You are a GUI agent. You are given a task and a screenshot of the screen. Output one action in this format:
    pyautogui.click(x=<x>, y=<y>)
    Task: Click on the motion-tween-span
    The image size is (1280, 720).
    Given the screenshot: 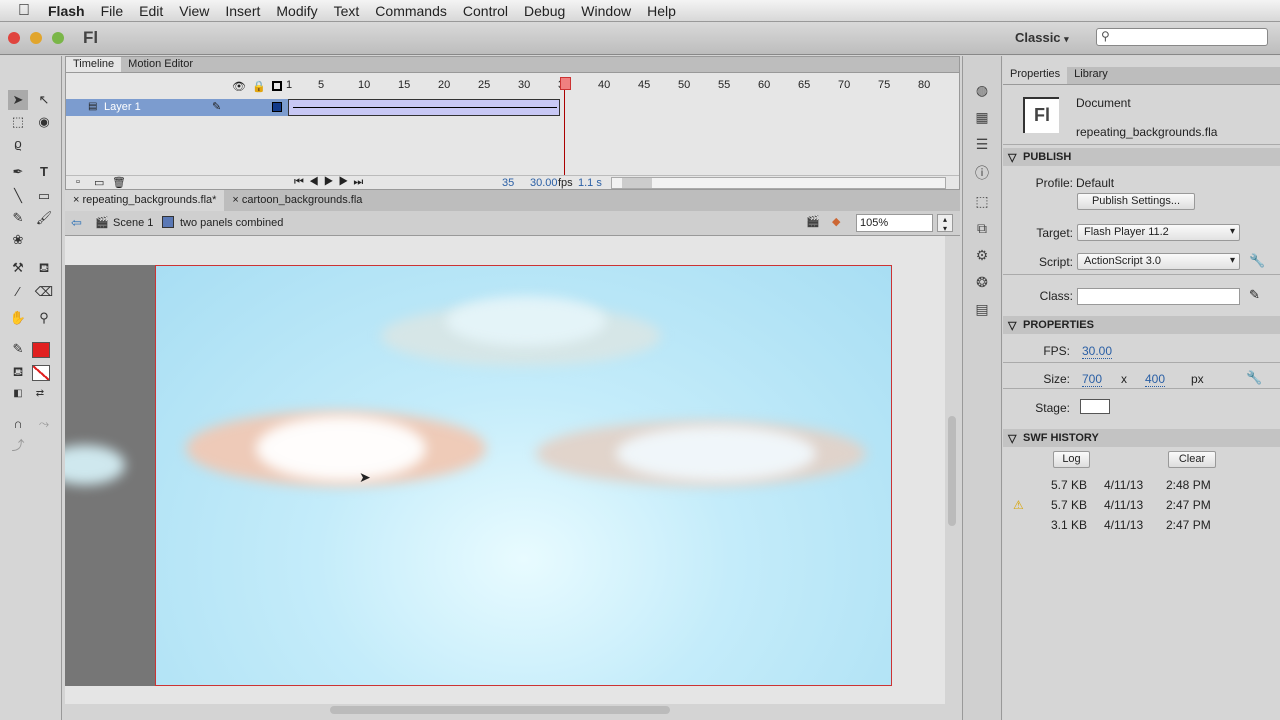 What is the action you would take?
    pyautogui.click(x=424, y=107)
    